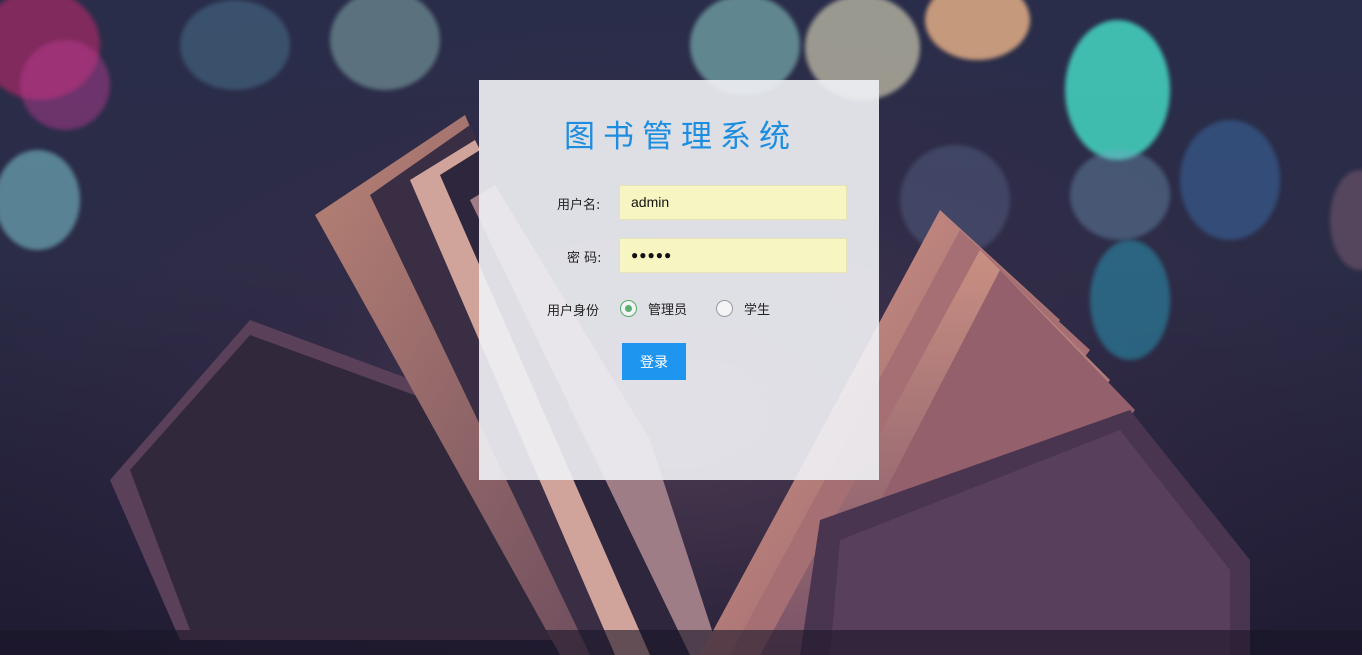  What do you see at coordinates (573, 311) in the screenshot?
I see `role-label: 用户身份` at bounding box center [573, 311].